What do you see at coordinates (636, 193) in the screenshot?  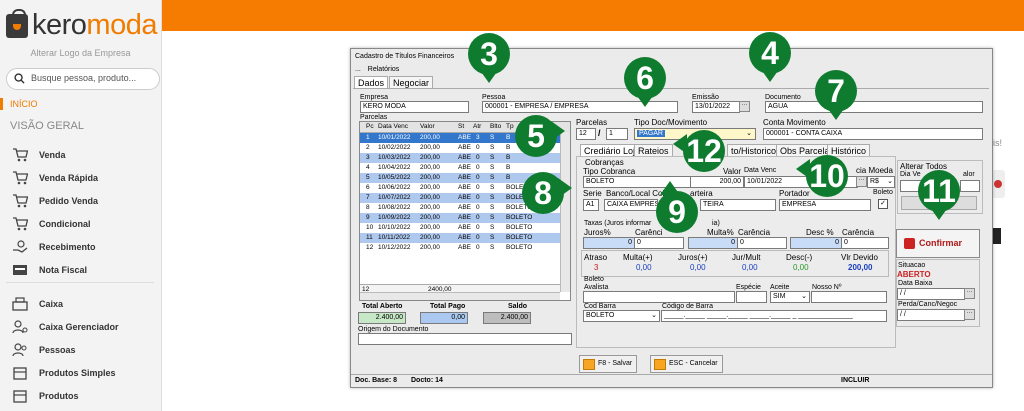 I see `banco-label: Banco/Local Cob` at bounding box center [636, 193].